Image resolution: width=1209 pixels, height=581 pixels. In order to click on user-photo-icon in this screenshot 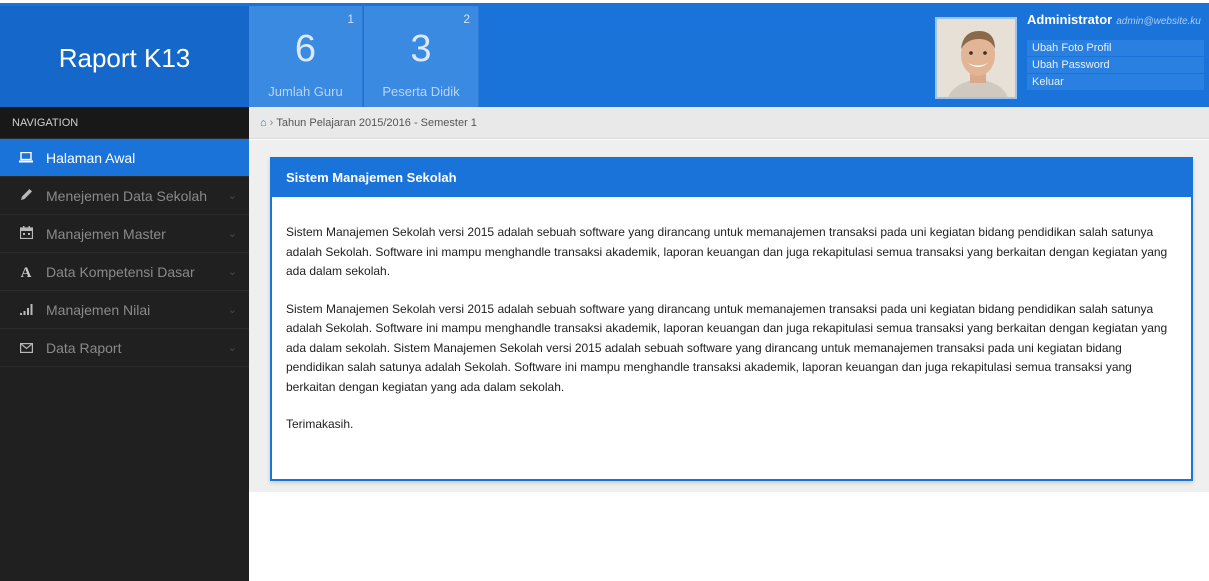, I will do `click(976, 58)`.